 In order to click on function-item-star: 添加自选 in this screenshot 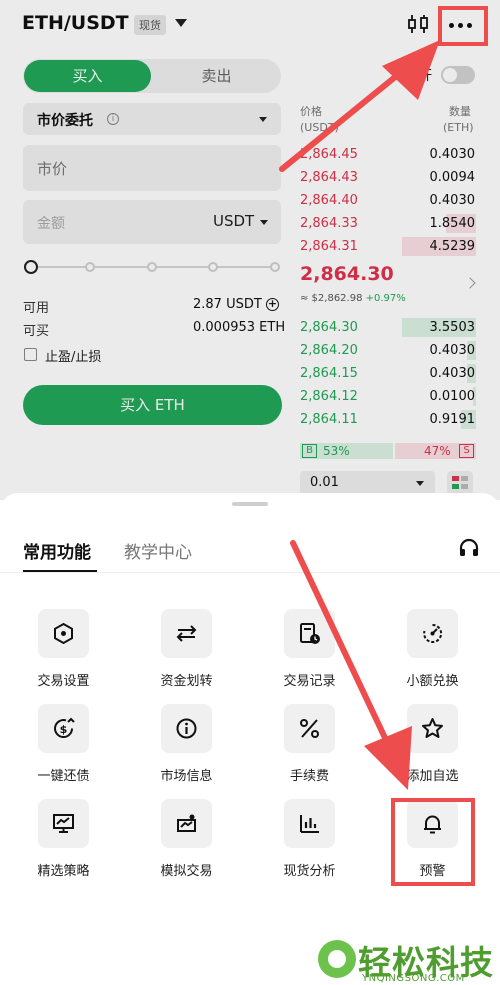, I will do `click(434, 747)`.